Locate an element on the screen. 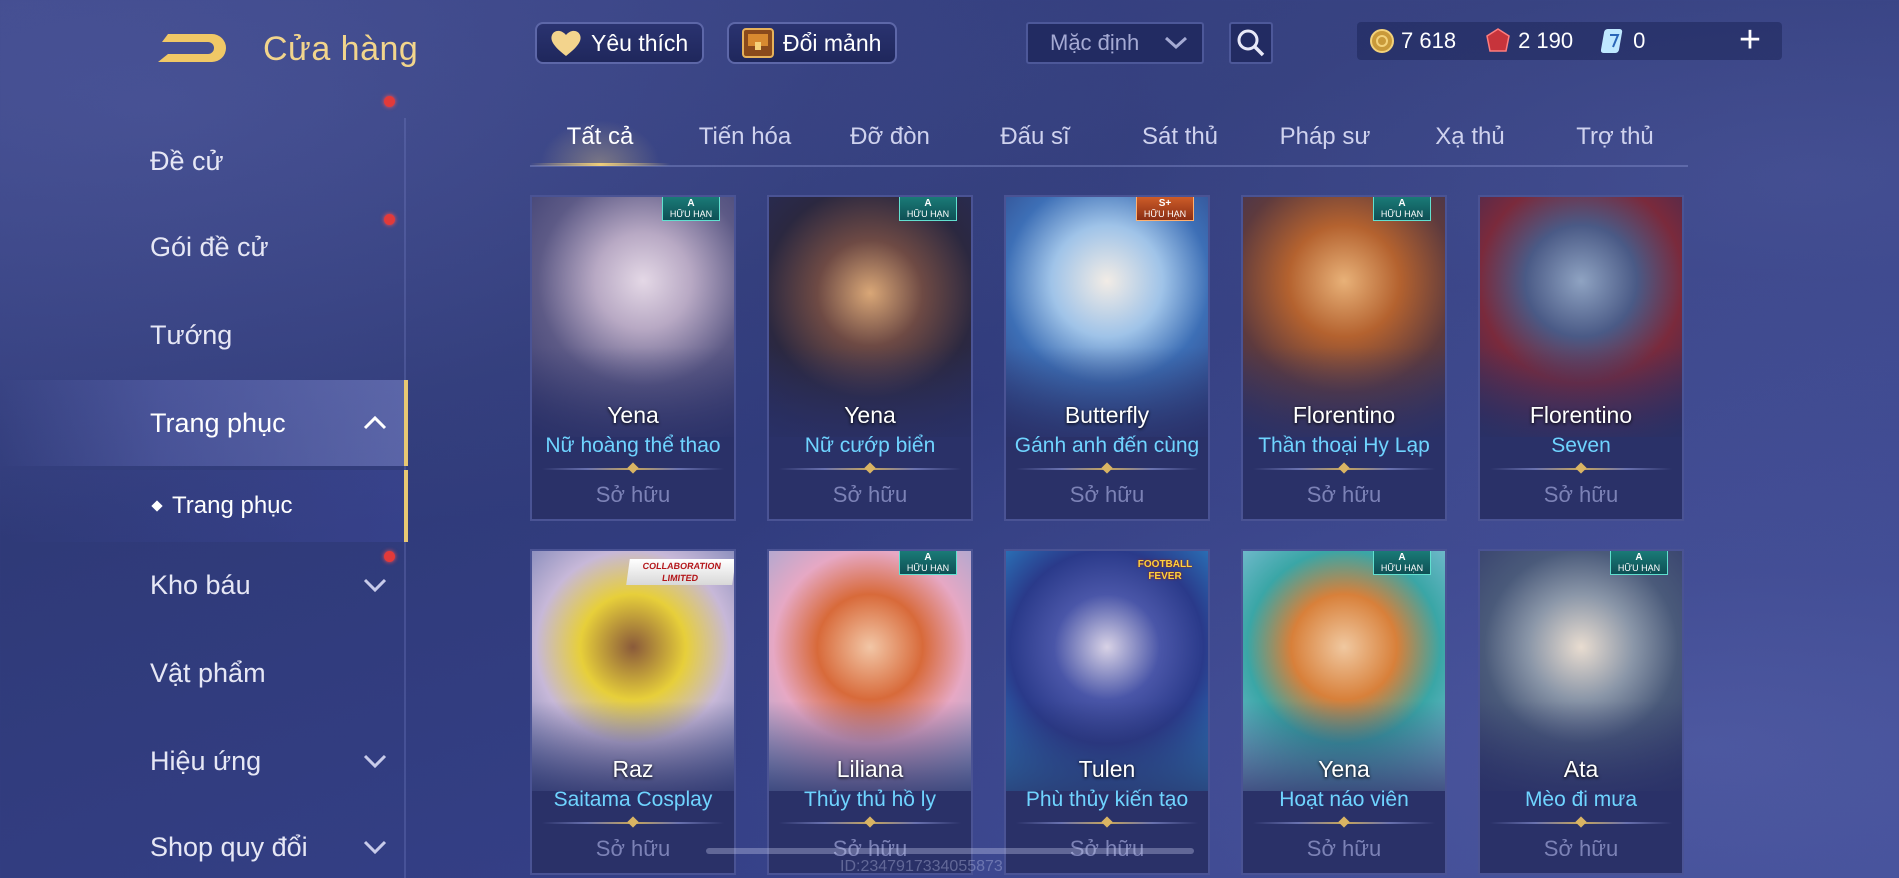  skin-card: A HỮU HẠN Yena Hoạt náo viên Sở hữu is located at coordinates (1344, 712).